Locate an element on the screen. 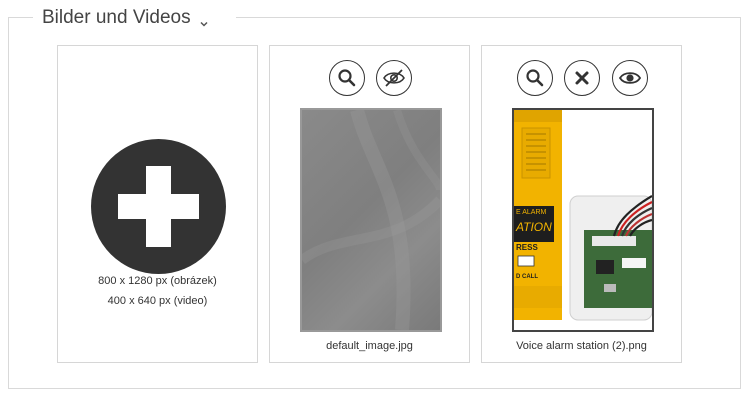 The height and width of the screenshot is (403, 751). section-border-left is located at coordinates (8, 203).